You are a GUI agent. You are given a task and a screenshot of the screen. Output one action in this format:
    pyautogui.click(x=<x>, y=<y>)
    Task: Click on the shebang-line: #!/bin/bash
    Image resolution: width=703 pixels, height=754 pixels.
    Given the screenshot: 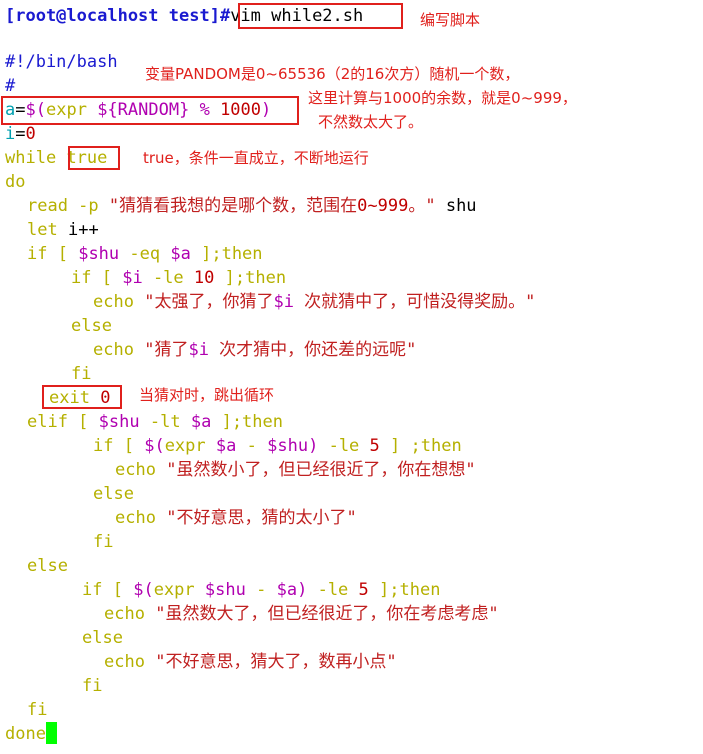 What is the action you would take?
    pyautogui.click(x=61, y=62)
    